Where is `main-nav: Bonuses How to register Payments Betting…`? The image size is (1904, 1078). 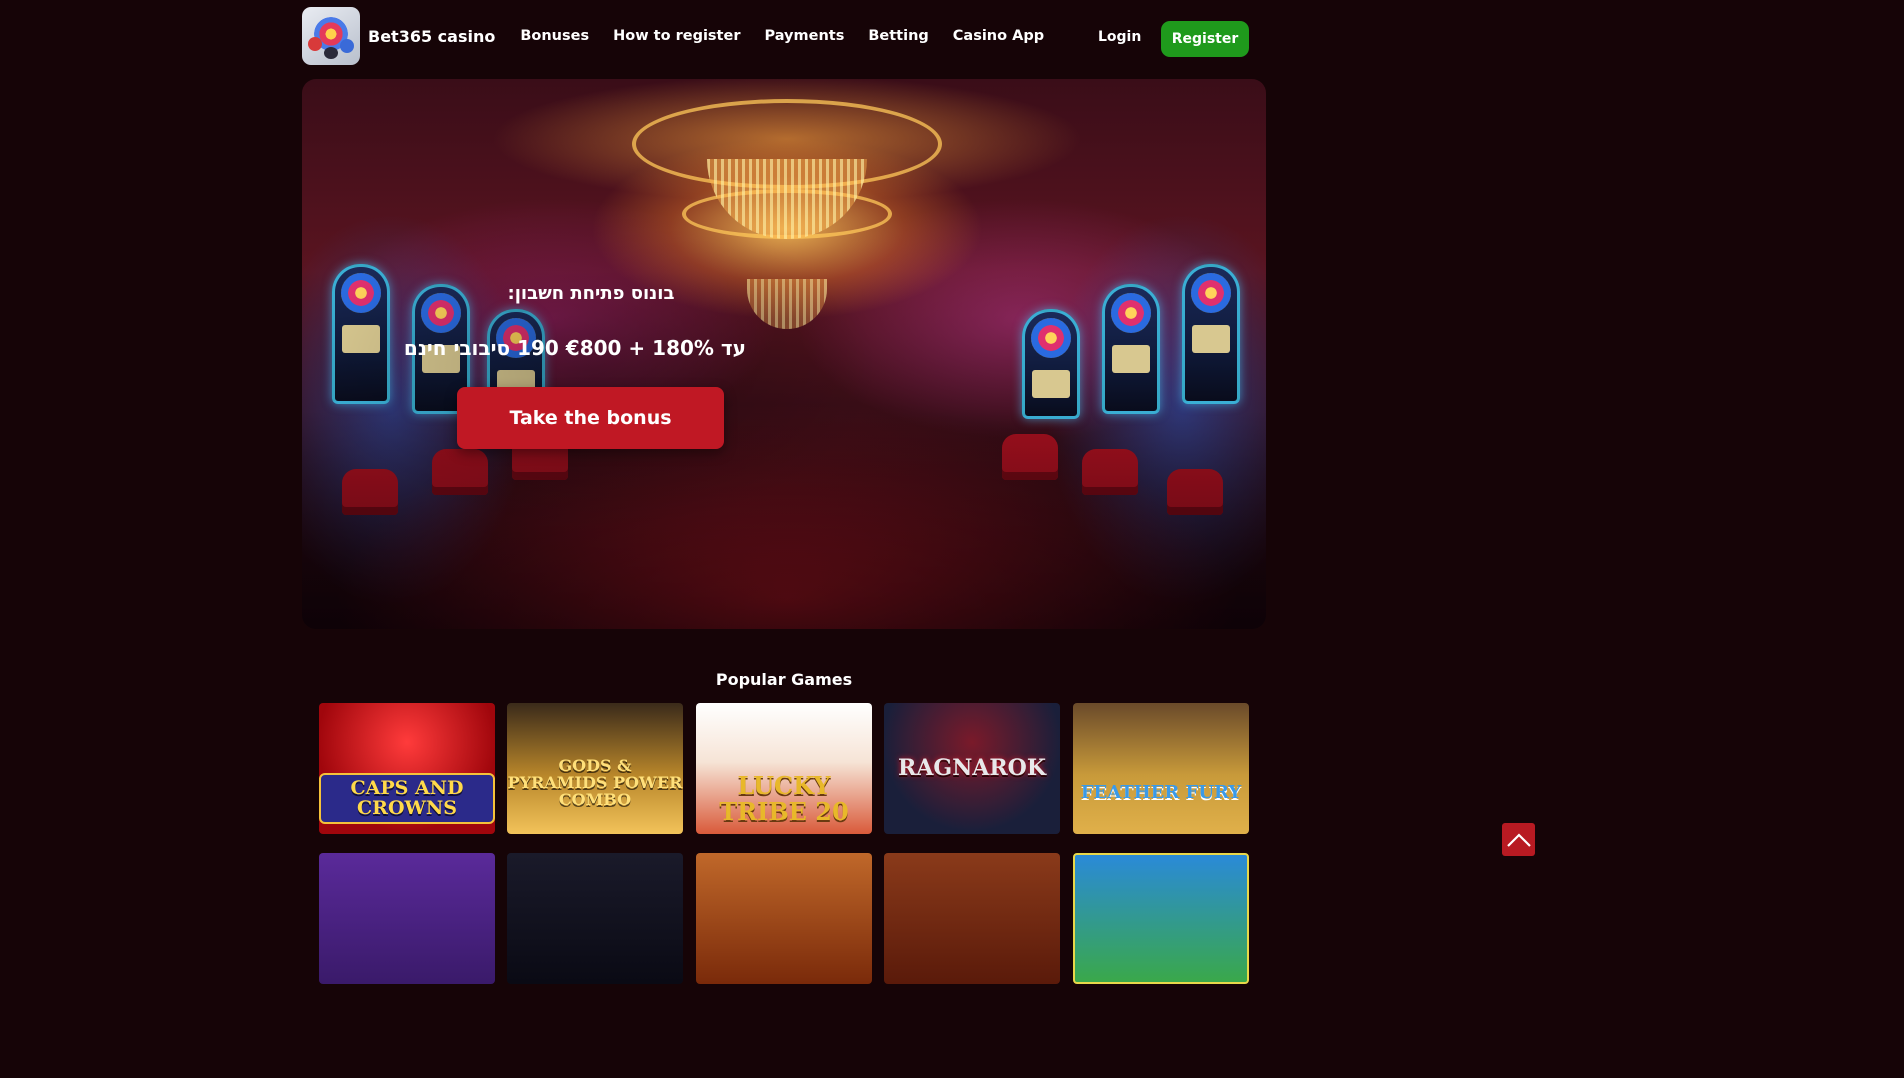
main-nav: Bonuses How to register Payments Betting… is located at coordinates (794, 36).